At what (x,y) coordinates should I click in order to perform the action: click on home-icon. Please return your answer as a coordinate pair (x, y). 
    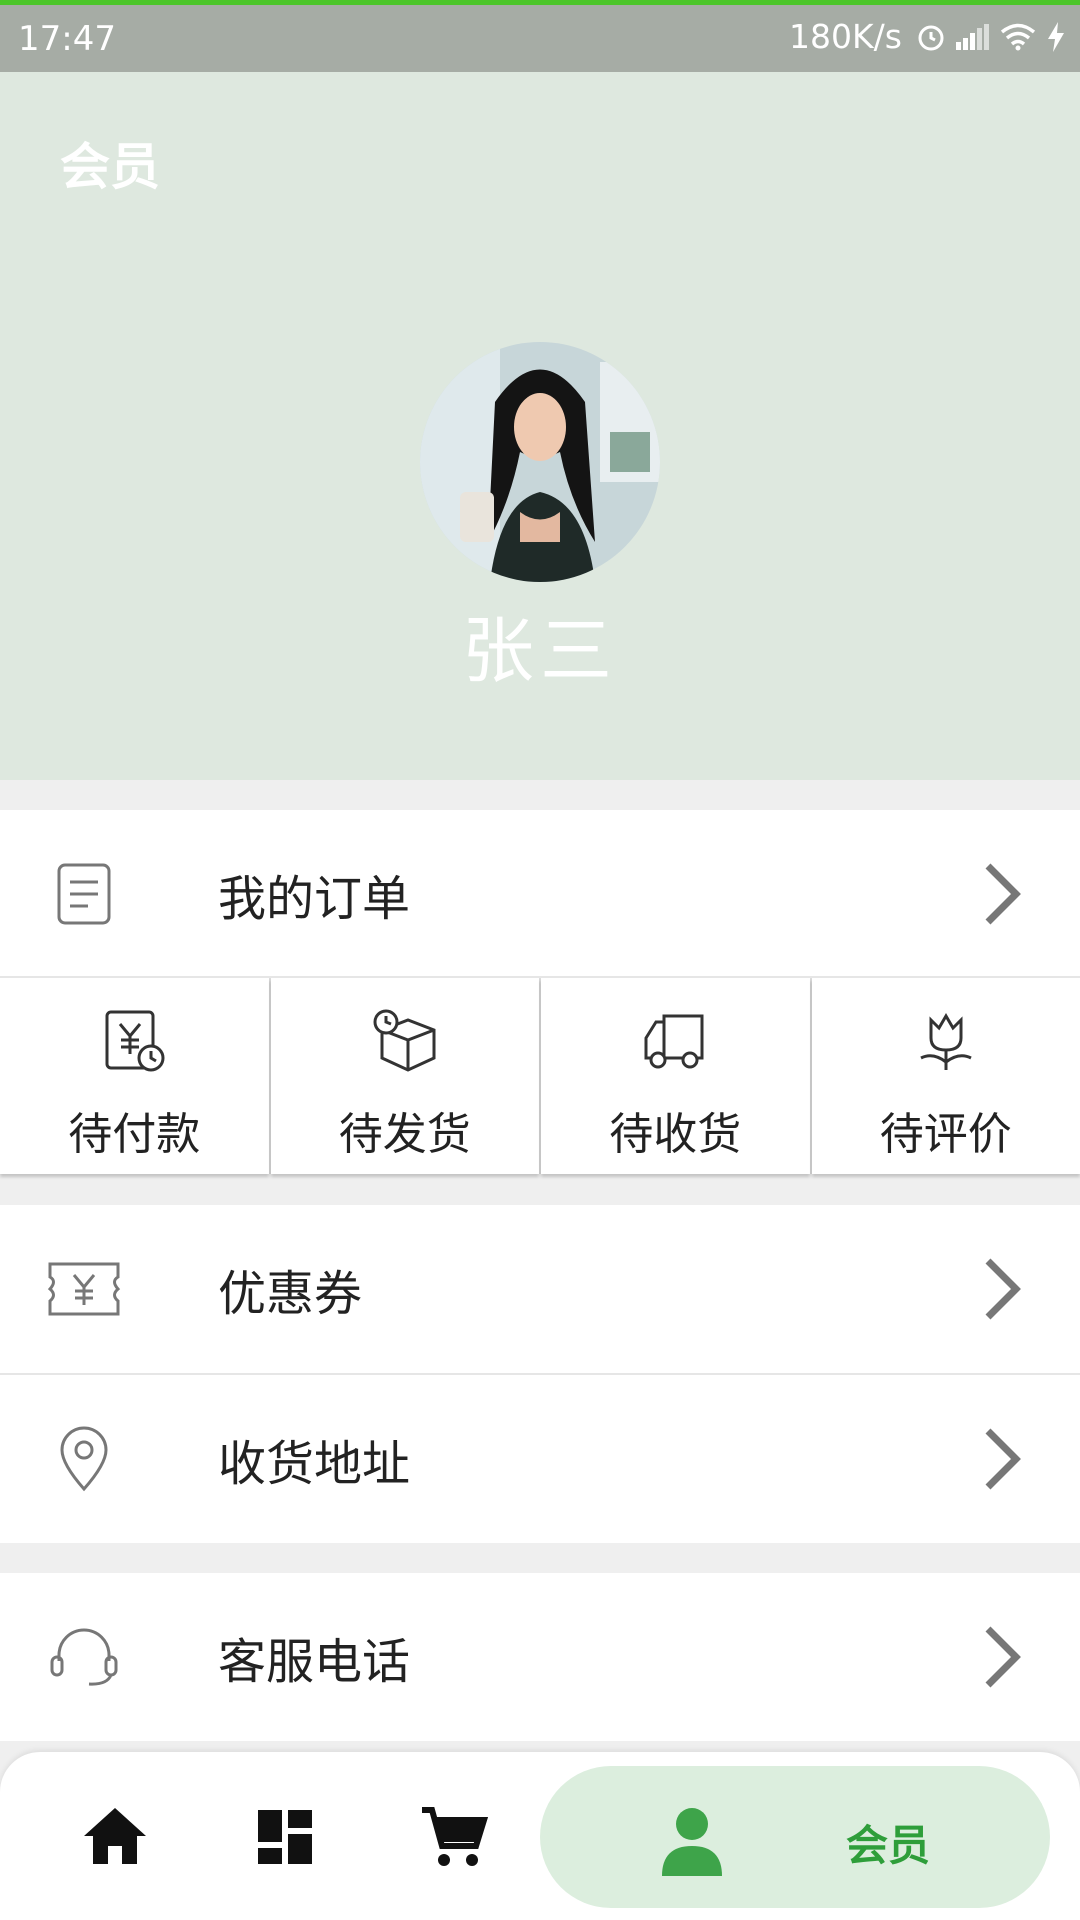
    Looking at the image, I should click on (115, 1837).